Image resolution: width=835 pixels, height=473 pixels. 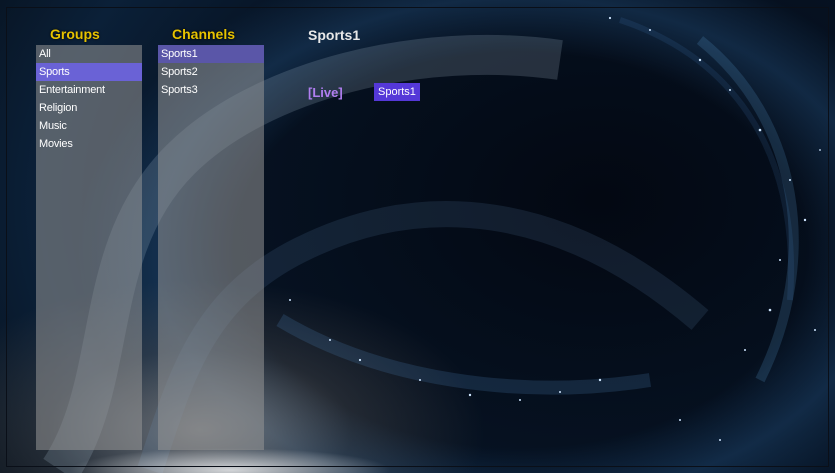 What do you see at coordinates (89, 126) in the screenshot?
I see `group-item-music: Music` at bounding box center [89, 126].